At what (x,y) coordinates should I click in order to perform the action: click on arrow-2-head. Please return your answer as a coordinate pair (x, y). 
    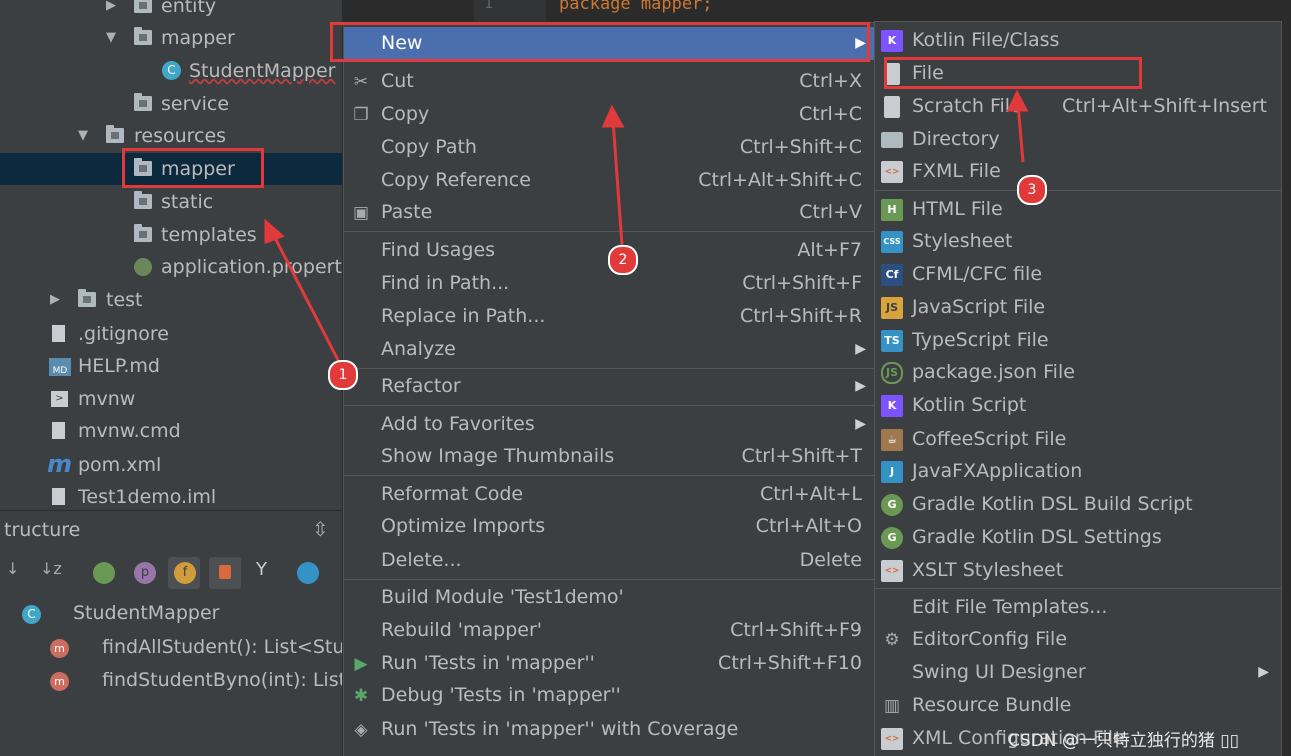
    Looking at the image, I should click on (613, 116).